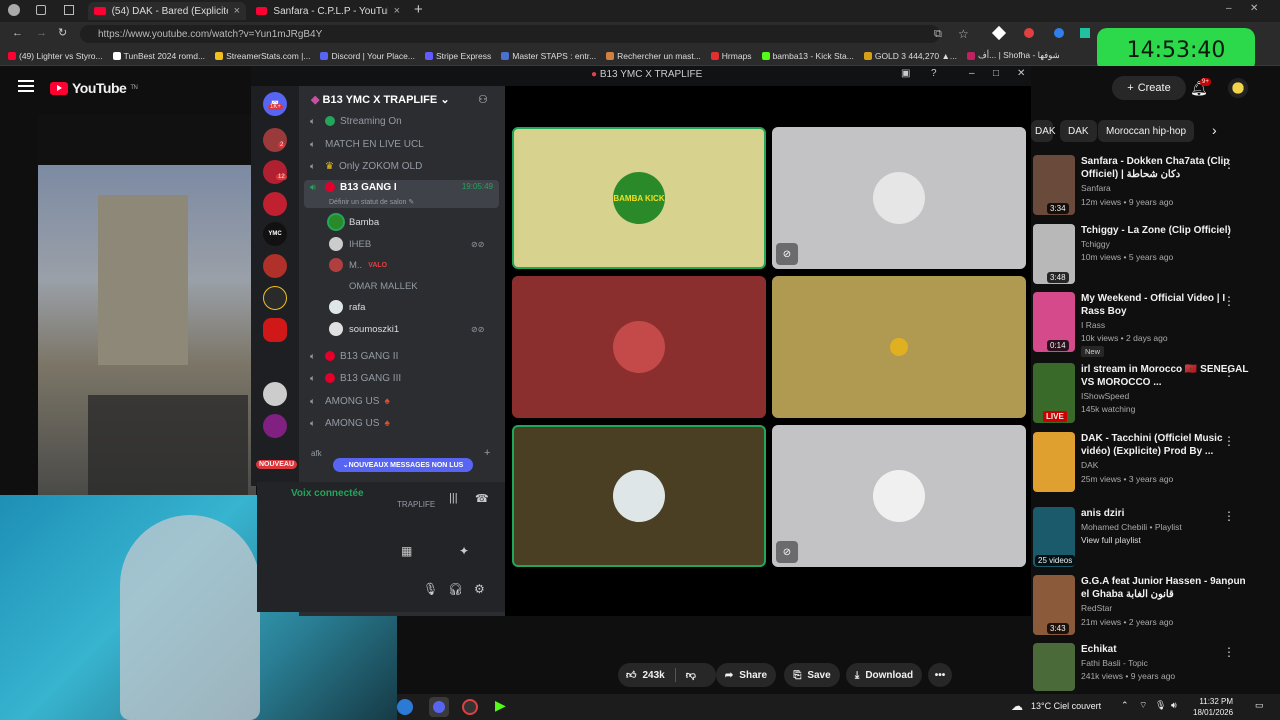 This screenshot has height=720, width=1280. Describe the element at coordinates (731, 56) in the screenshot. I see `bookmark-item: Hrmaps` at that location.